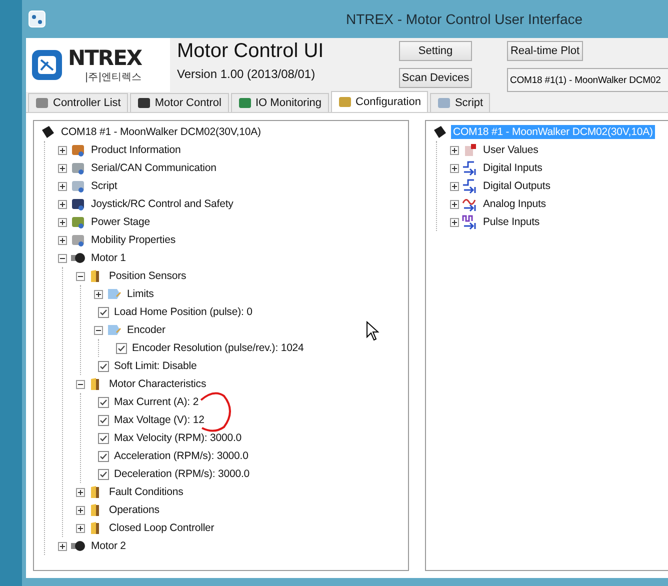  I want to click on device-dropdown: COM18 #1(1) - MoonWalker DCM02, so click(587, 80).